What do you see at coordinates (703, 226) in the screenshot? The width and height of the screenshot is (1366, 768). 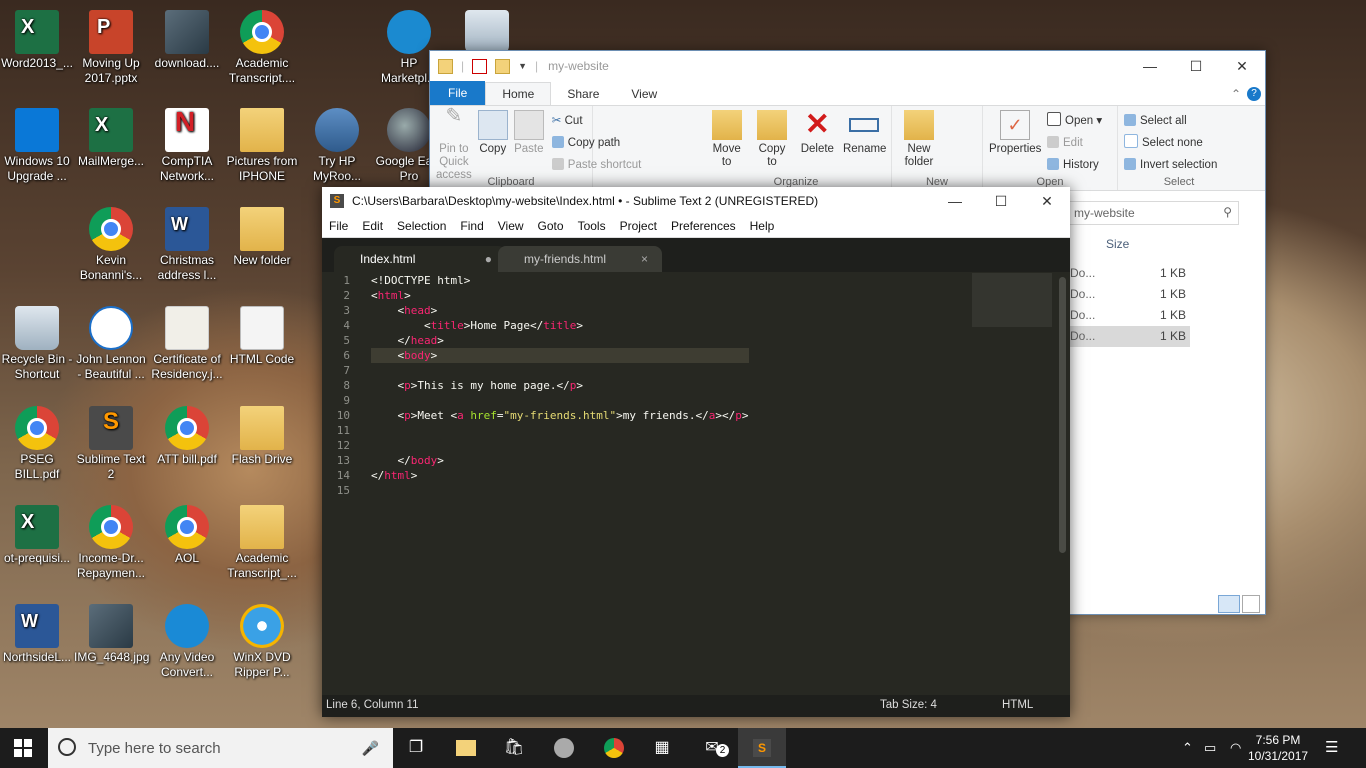 I see `menu-preferences: Preferences` at bounding box center [703, 226].